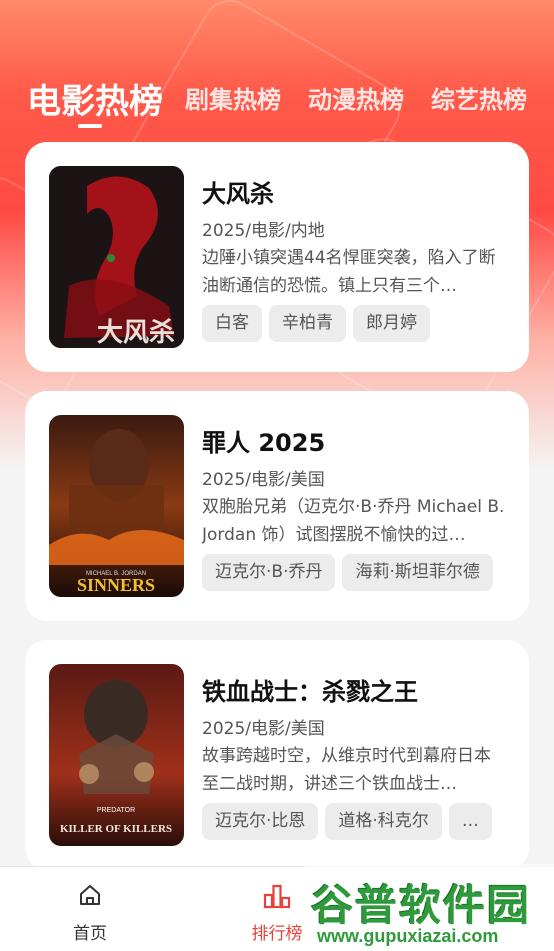 This screenshot has width=554, height=951. What do you see at coordinates (408, 936) in the screenshot?
I see `watermark-url: www.gupuxiazai.com` at bounding box center [408, 936].